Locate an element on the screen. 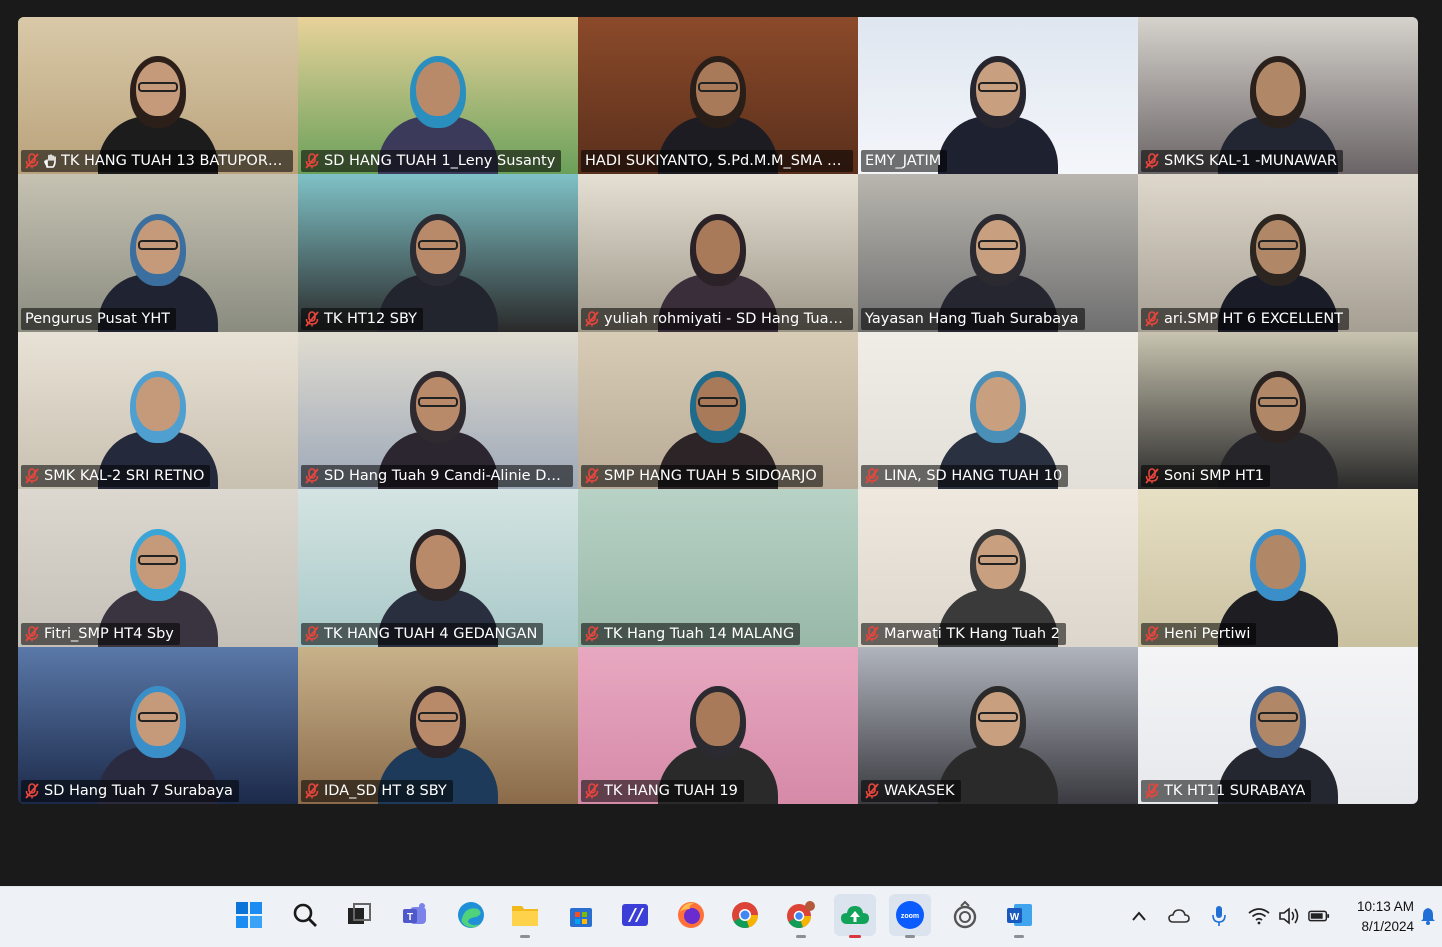 The height and width of the screenshot is (947, 1442). participant-name-label: TK HANG TUAH 19 is located at coordinates (662, 790).